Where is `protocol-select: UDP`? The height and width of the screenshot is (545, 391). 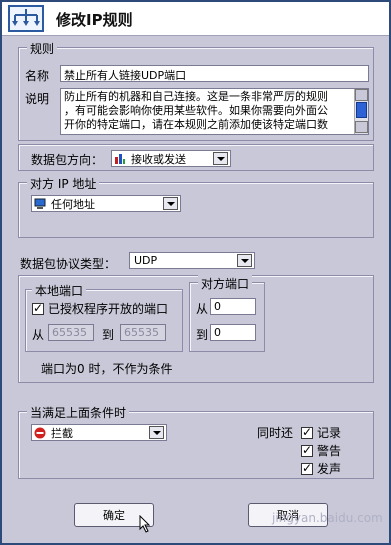
protocol-select: UDP is located at coordinates (192, 260).